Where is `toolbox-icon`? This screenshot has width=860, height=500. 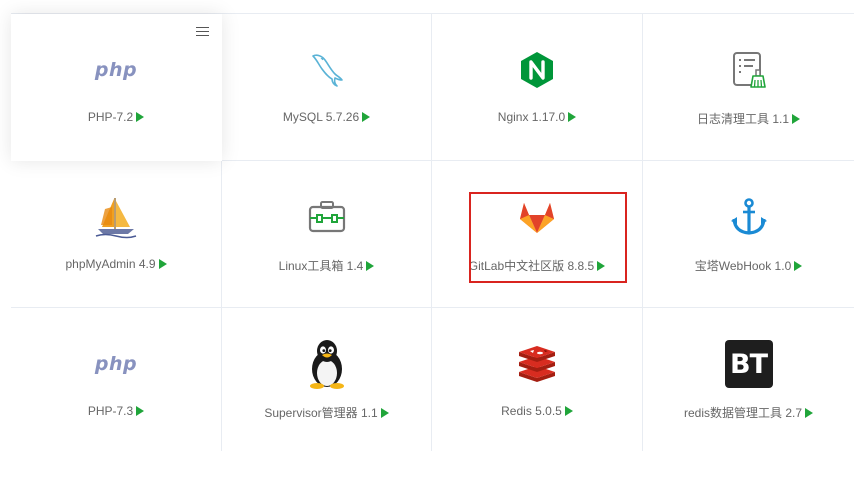 toolbox-icon is located at coordinates (327, 217).